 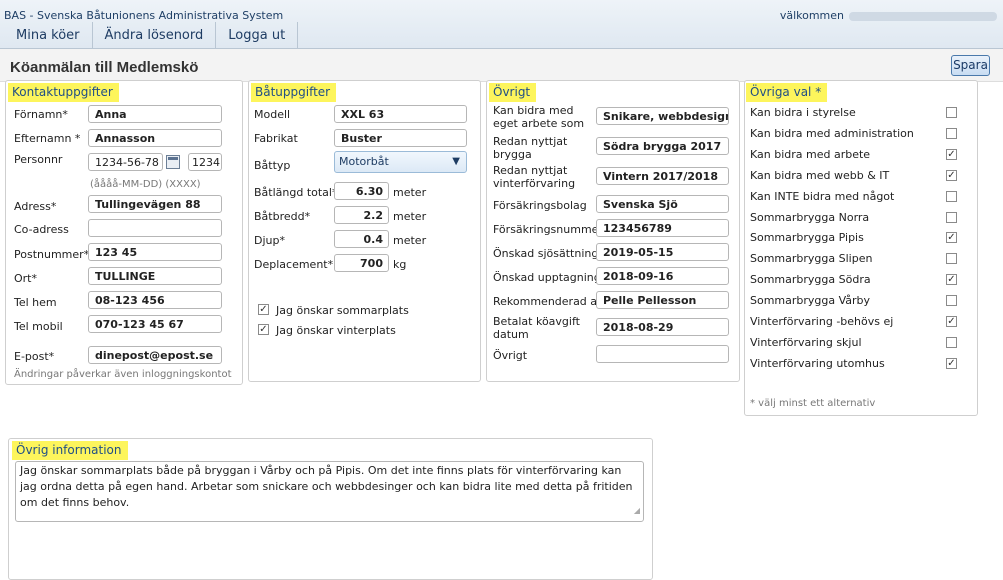 What do you see at coordinates (155, 138) in the screenshot?
I see `efternamn-field: Annasson` at bounding box center [155, 138].